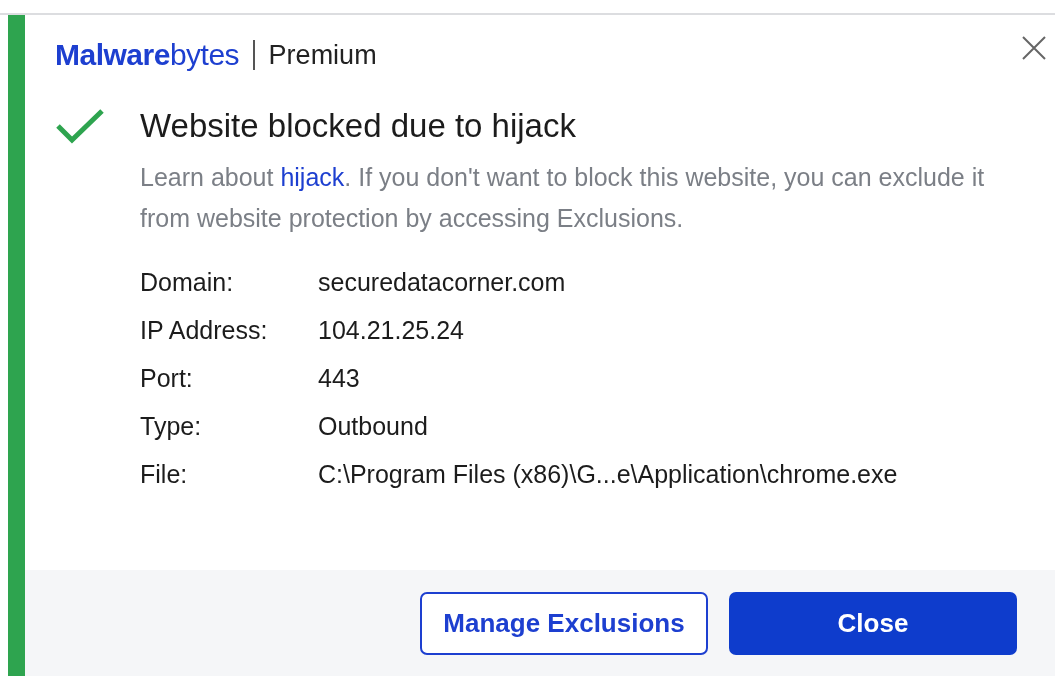 Image resolution: width=1055 pixels, height=676 pixels. I want to click on detail-value: 104.21.25.24, so click(391, 330).